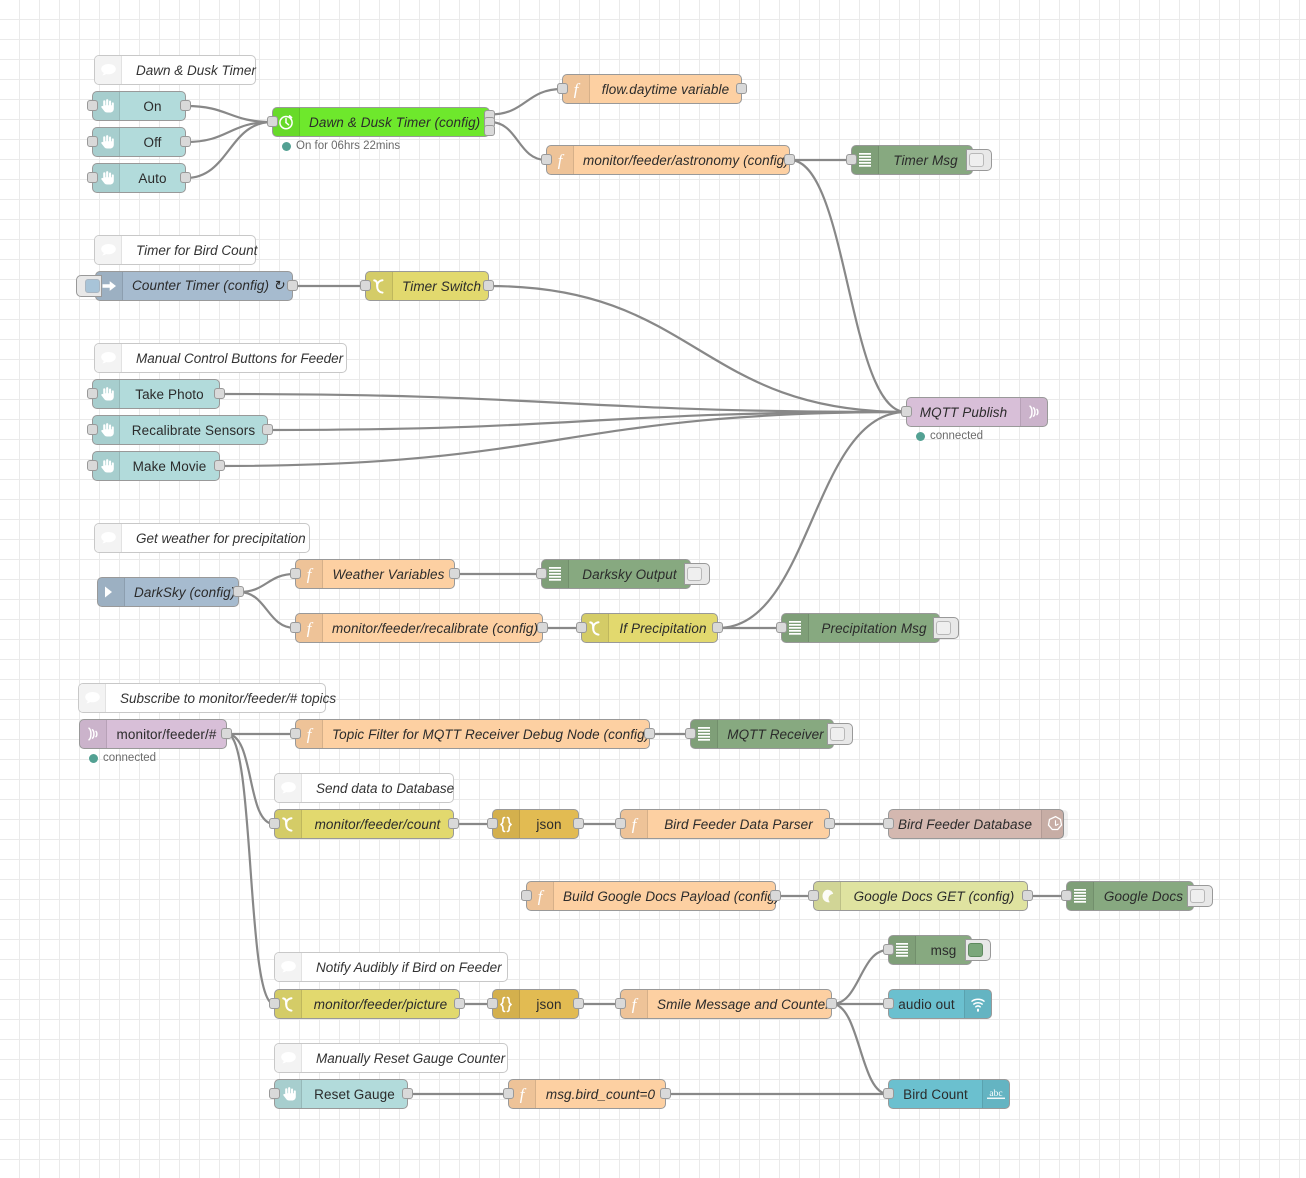 The image size is (1306, 1178). I want to click on flow-node-mqttrecv: MQTT Receiver, so click(769, 734).